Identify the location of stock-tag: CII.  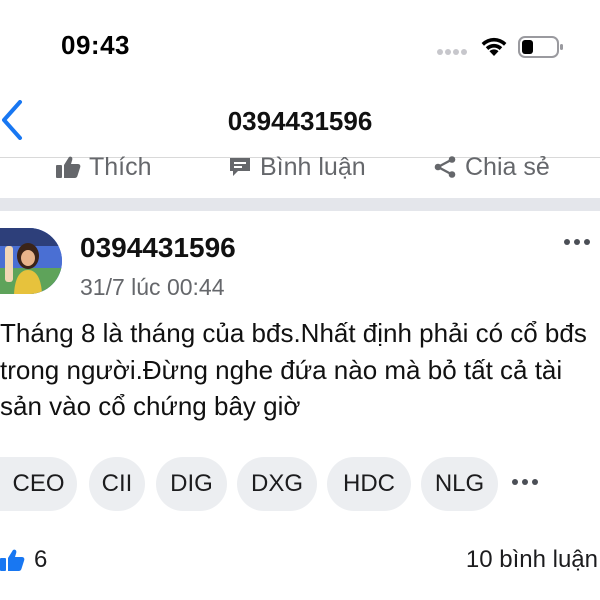
(117, 484).